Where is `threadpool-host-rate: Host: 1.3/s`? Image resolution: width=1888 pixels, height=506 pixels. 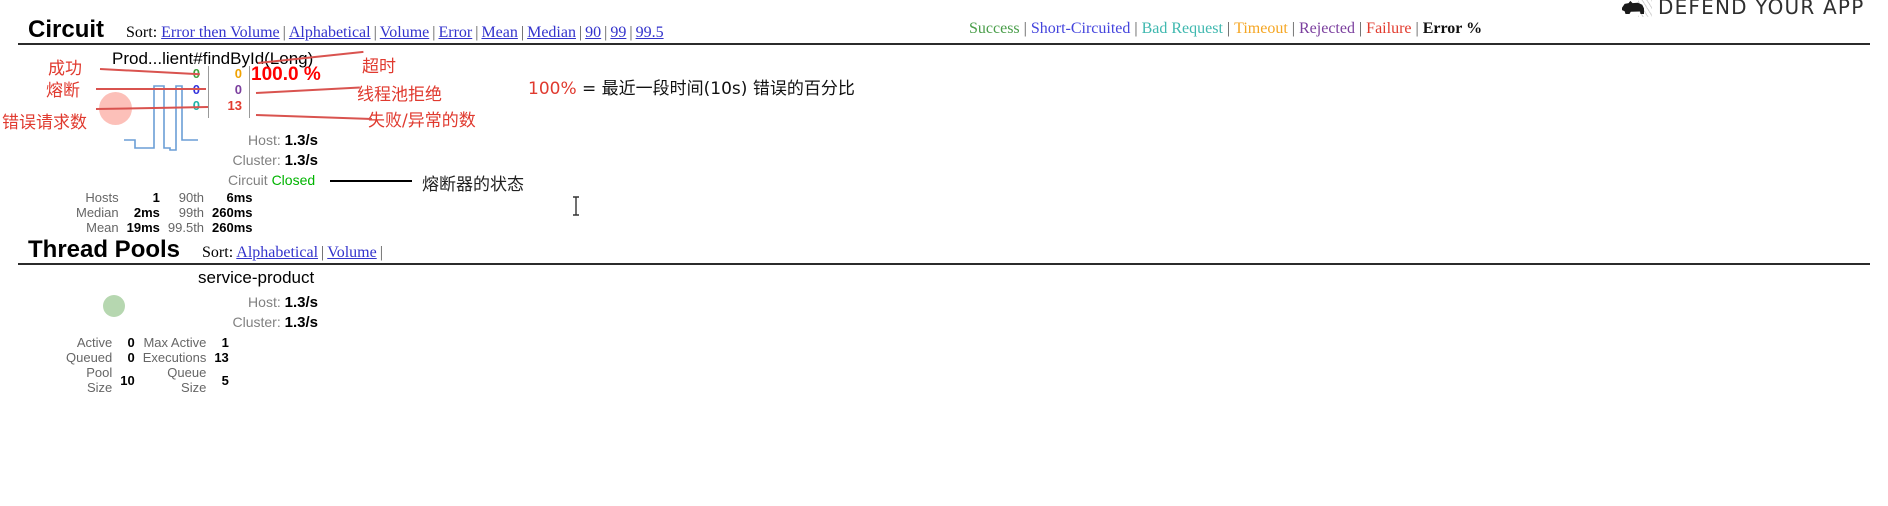
threadpool-host-rate: Host: 1.3/s is located at coordinates (239, 302).